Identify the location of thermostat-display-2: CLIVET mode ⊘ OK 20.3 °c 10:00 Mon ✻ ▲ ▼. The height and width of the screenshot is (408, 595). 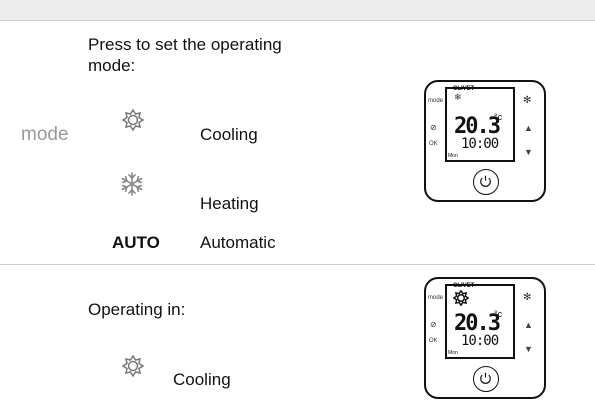
(485, 338).